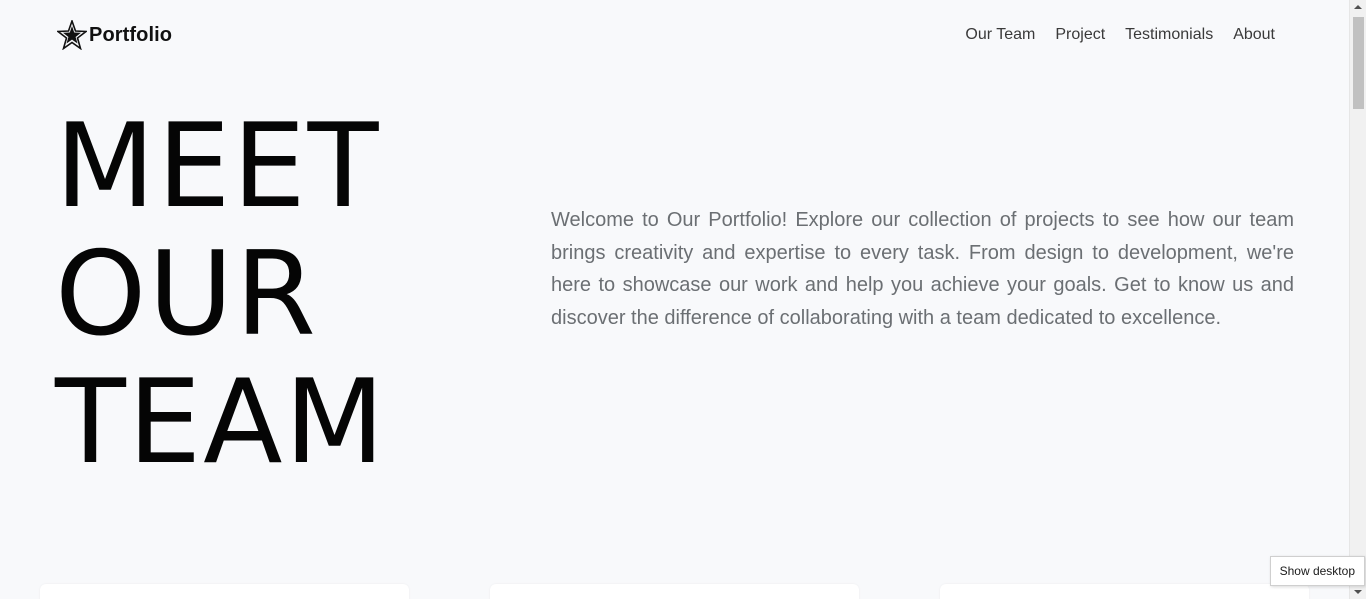 The width and height of the screenshot is (1366, 599). What do you see at coordinates (1080, 35) in the screenshot?
I see `nav-link-project: Project` at bounding box center [1080, 35].